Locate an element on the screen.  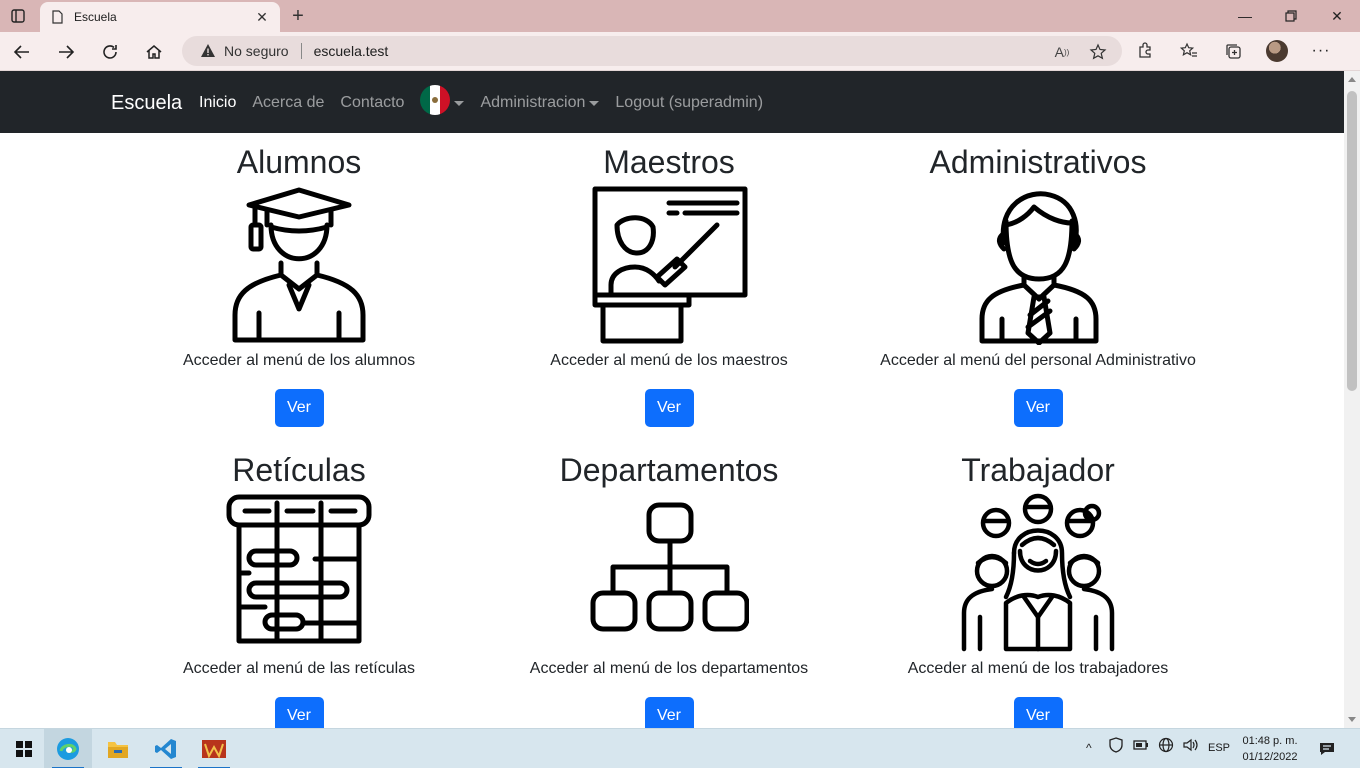
edge-icon is located at coordinates (68, 748).